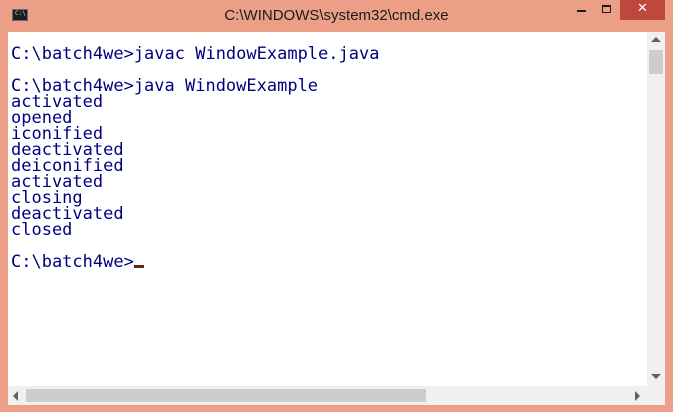  I want to click on scrollbar-corner, so click(656, 395).